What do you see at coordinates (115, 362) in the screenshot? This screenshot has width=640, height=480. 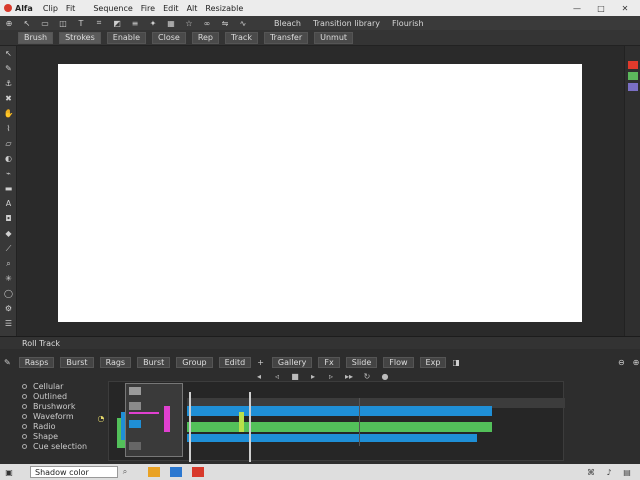 I see `tab-rags: Rags` at bounding box center [115, 362].